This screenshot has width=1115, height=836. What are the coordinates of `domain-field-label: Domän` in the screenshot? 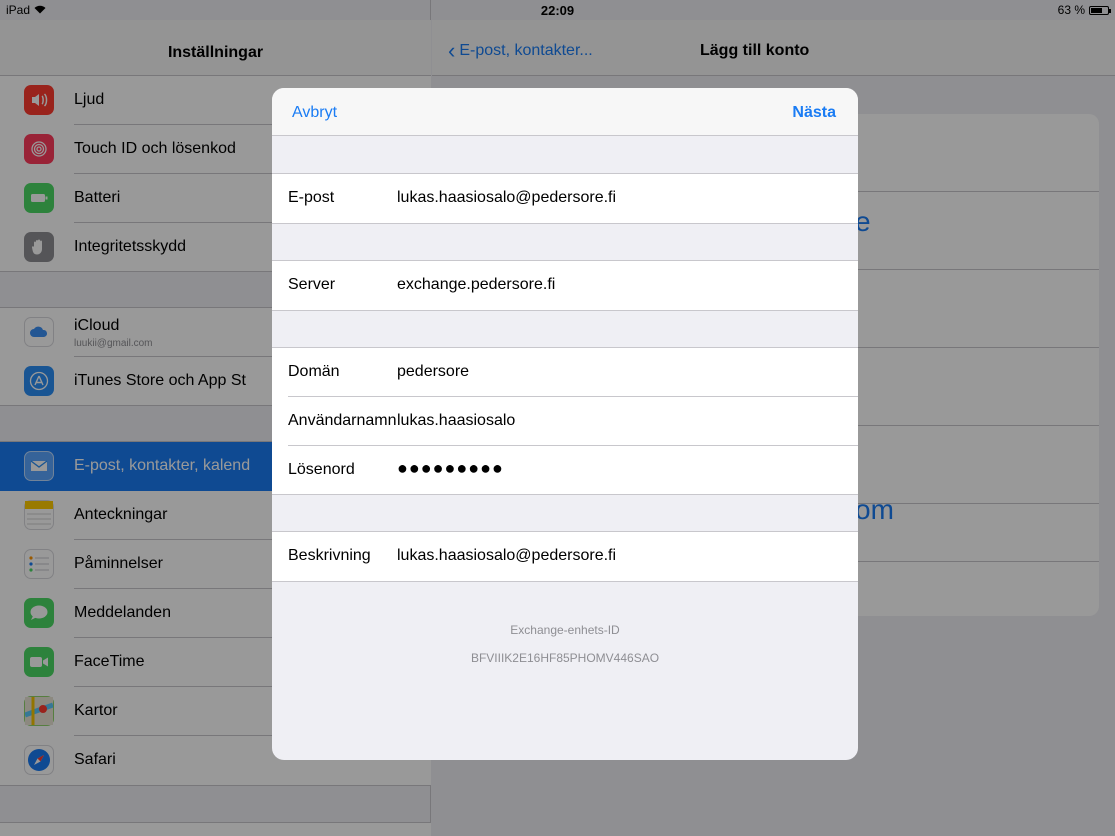 It's located at (314, 371).